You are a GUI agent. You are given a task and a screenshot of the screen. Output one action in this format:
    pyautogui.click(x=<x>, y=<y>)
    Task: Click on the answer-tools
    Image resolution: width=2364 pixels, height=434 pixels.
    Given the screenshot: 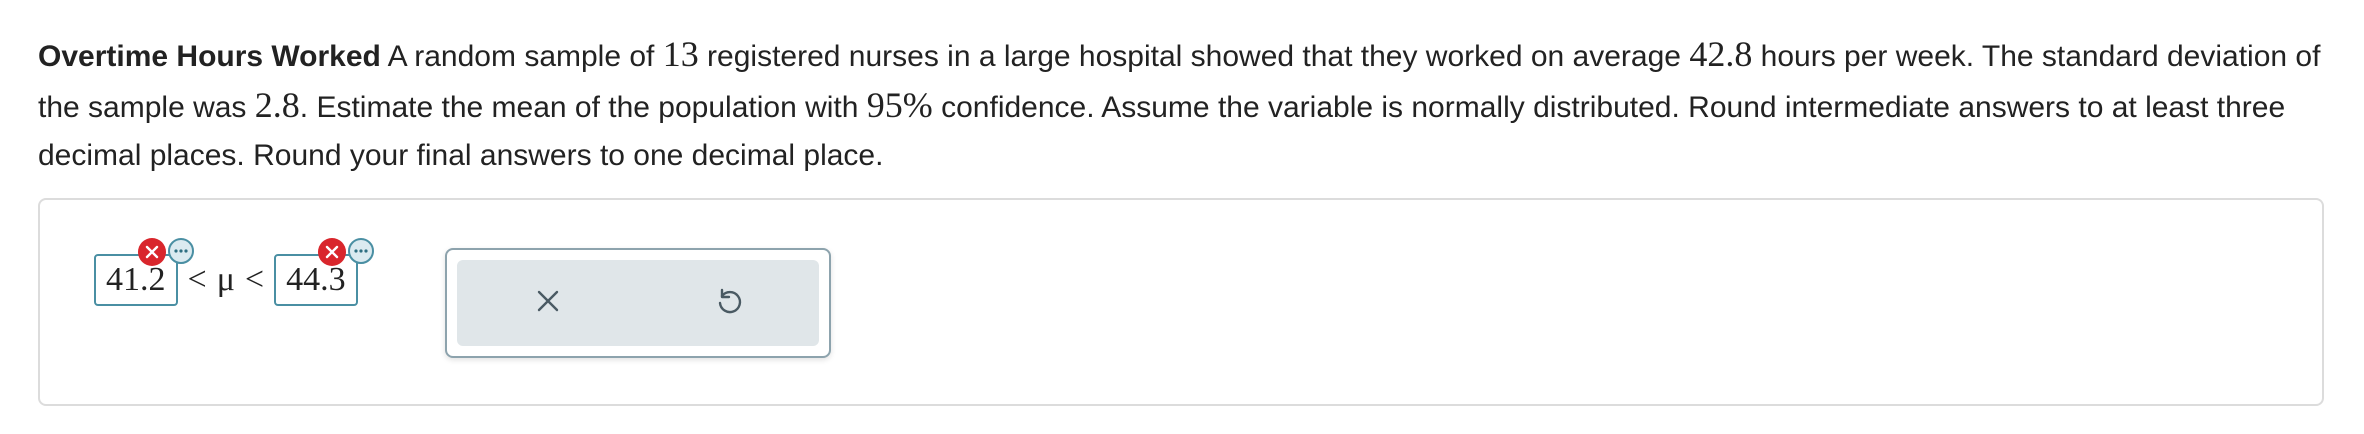 What is the action you would take?
    pyautogui.click(x=638, y=303)
    